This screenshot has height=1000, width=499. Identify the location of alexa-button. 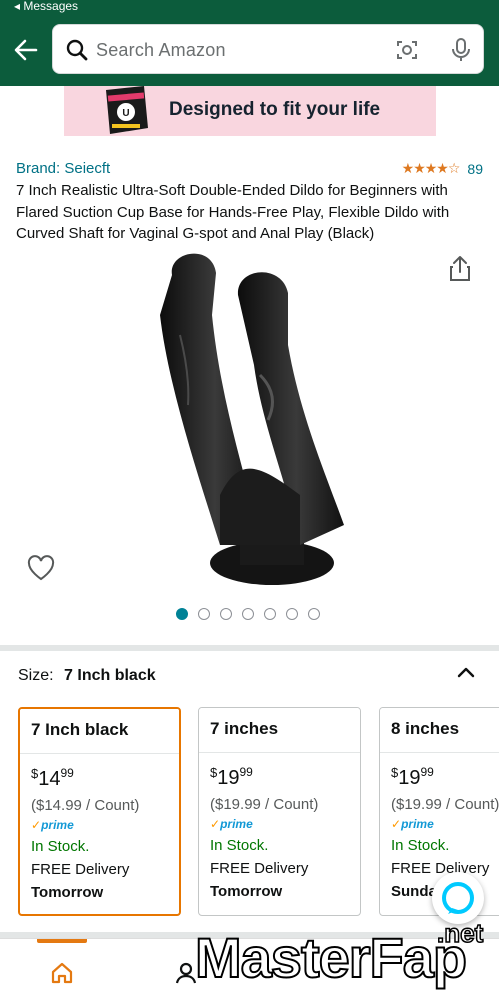
(458, 898).